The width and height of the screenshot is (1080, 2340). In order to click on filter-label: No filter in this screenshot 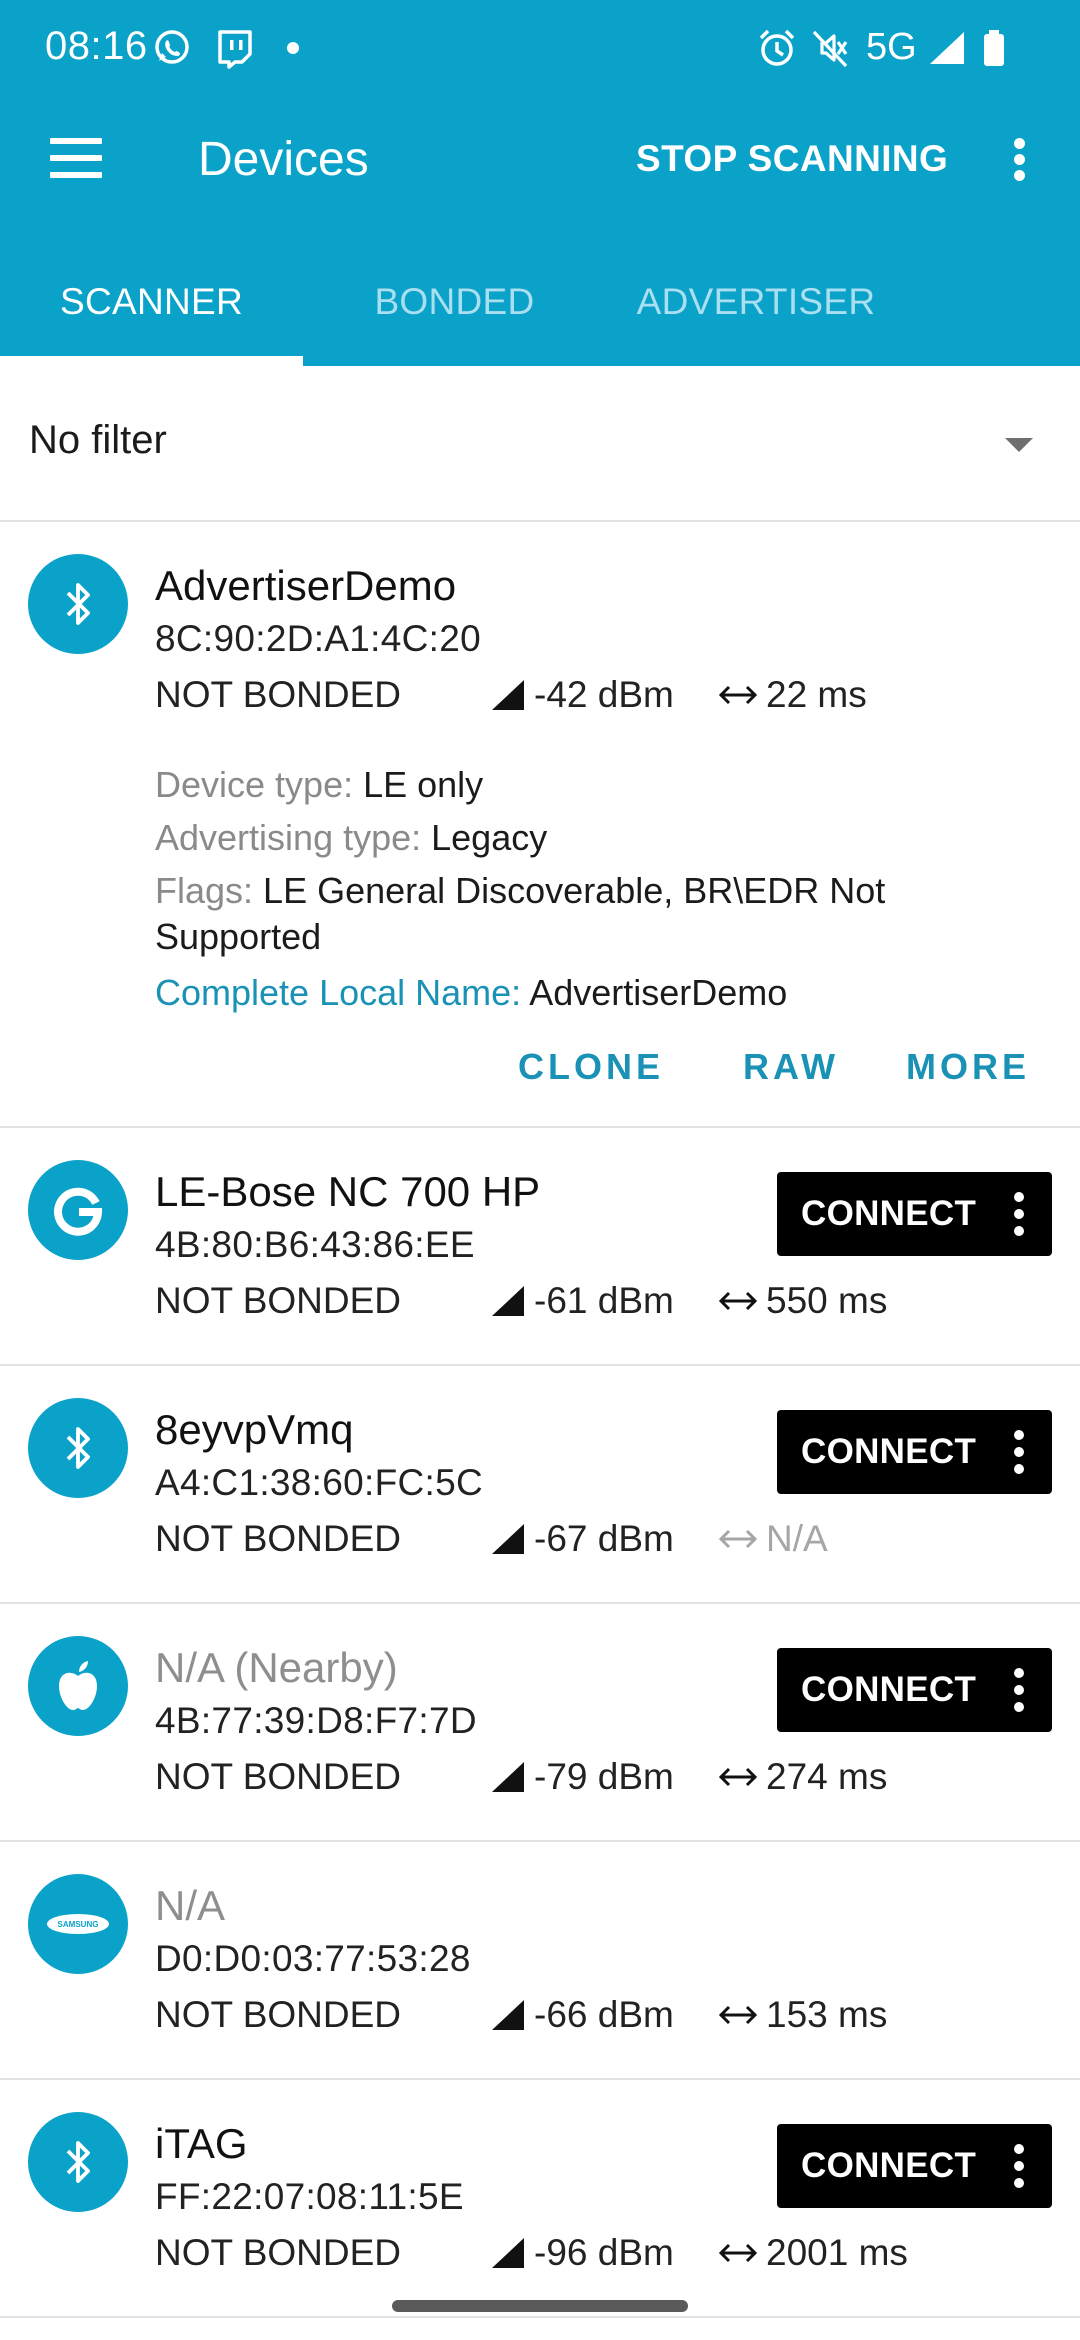, I will do `click(98, 440)`.